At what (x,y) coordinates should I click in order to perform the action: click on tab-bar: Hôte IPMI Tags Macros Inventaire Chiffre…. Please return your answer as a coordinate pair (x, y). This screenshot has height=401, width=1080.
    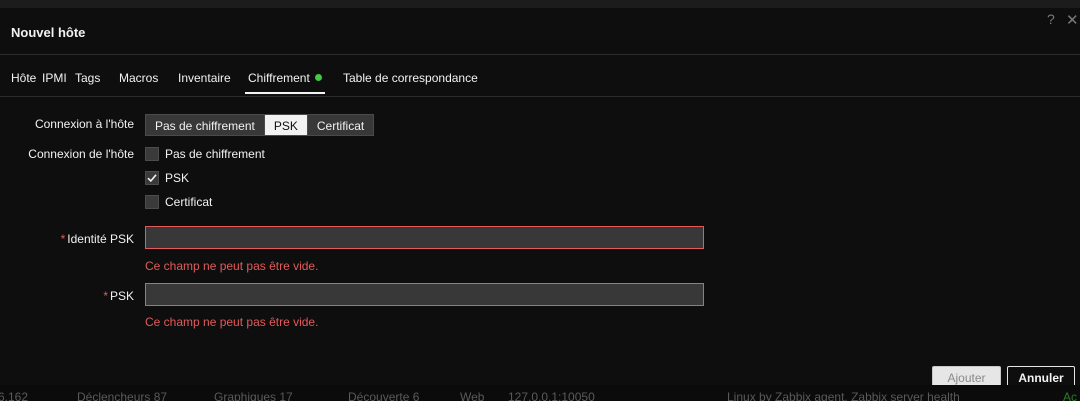
    Looking at the image, I should click on (540, 81).